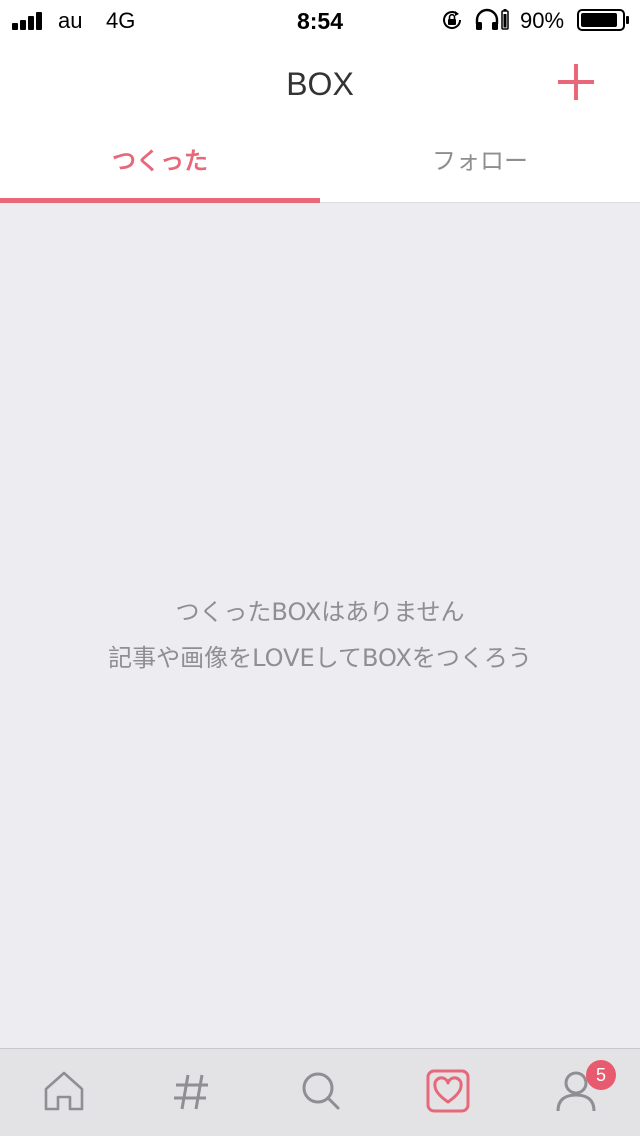 The width and height of the screenshot is (640, 1136). I want to click on hashtag-icon, so click(191, 1092).